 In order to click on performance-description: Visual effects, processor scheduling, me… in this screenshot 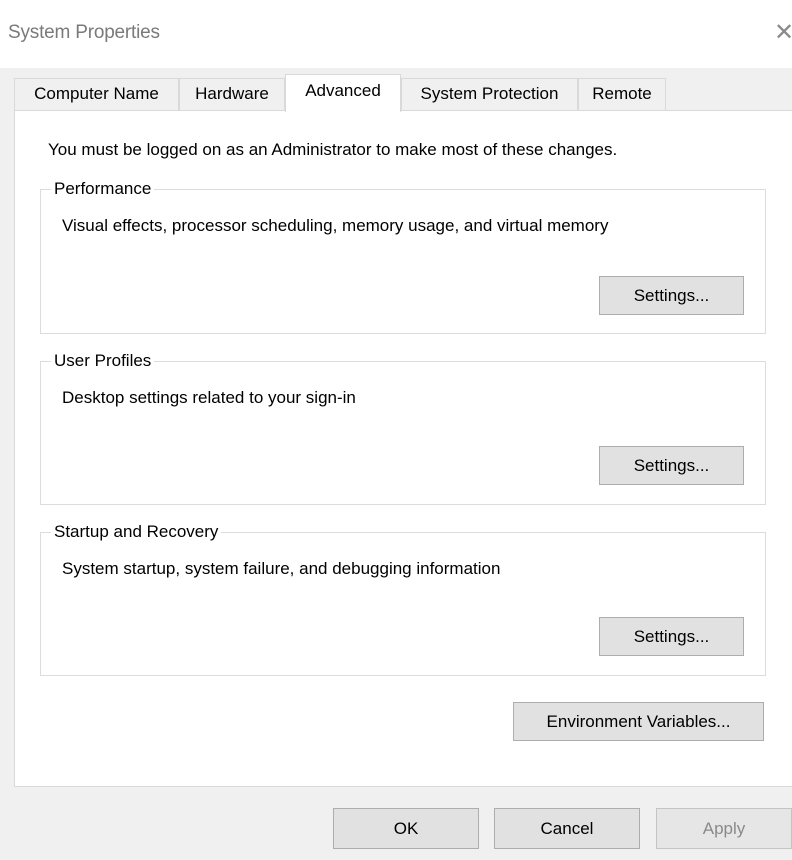, I will do `click(335, 225)`.